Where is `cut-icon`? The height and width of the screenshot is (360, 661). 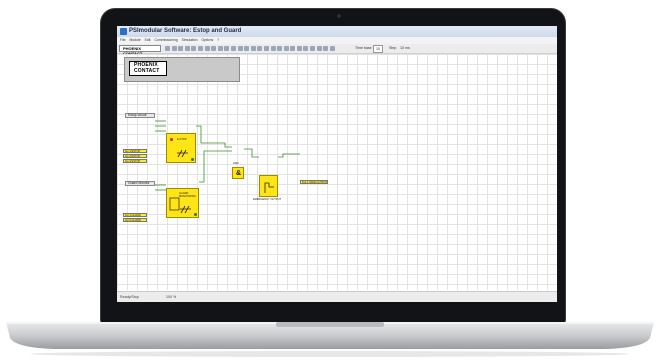 cut-icon is located at coordinates (194, 48).